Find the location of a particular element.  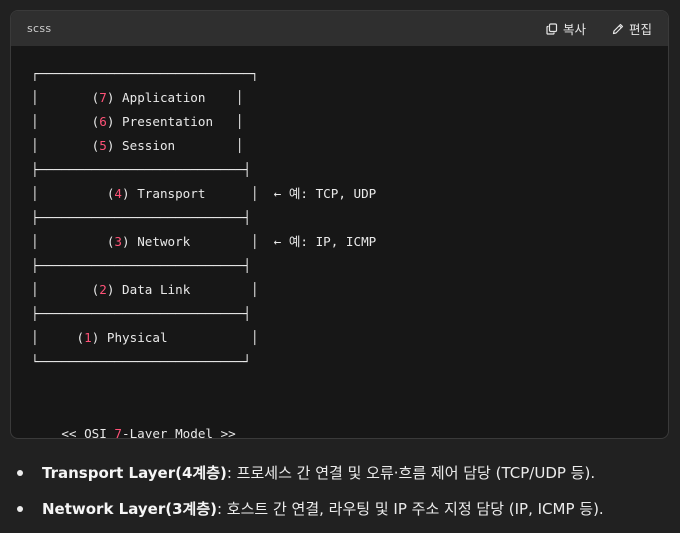

code-number-token: 1 is located at coordinates (88, 337).